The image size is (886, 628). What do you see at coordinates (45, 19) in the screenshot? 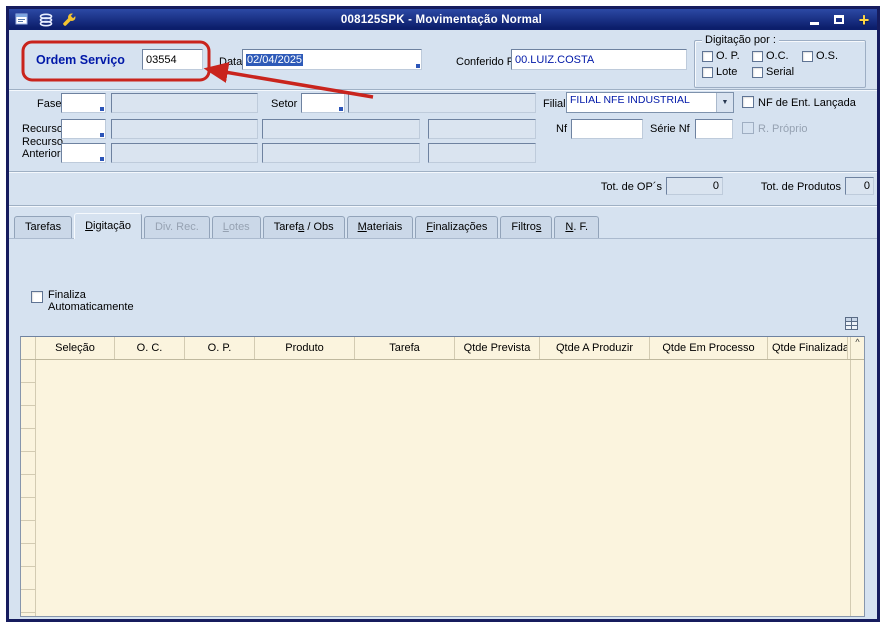
I see `coil-icon` at bounding box center [45, 19].